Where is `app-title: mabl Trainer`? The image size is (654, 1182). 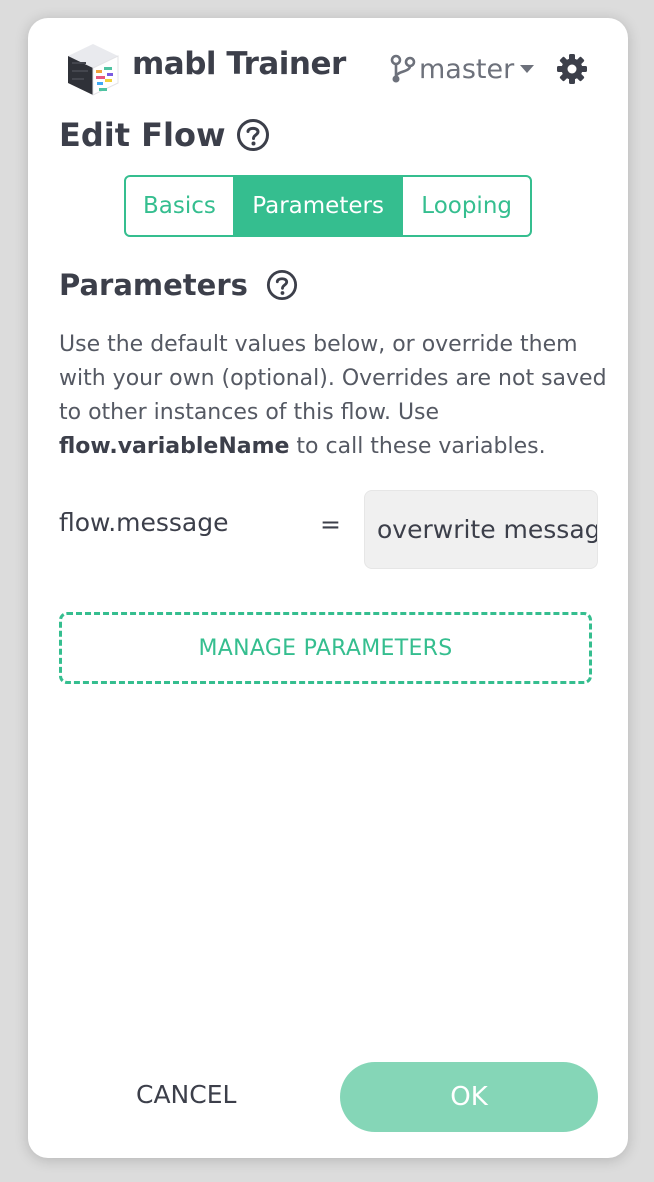
app-title: mabl Trainer is located at coordinates (239, 64).